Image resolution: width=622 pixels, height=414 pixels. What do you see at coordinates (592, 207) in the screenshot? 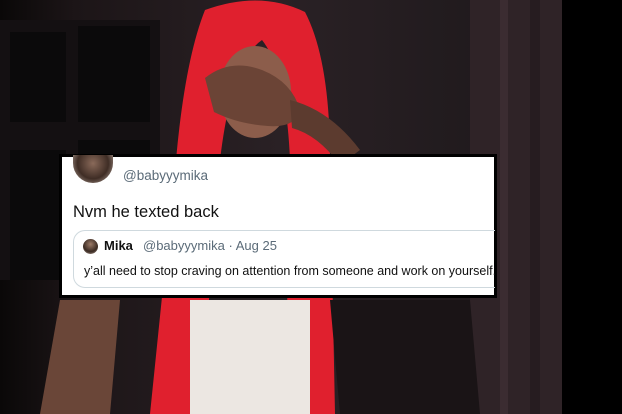
I see `black-margin` at bounding box center [592, 207].